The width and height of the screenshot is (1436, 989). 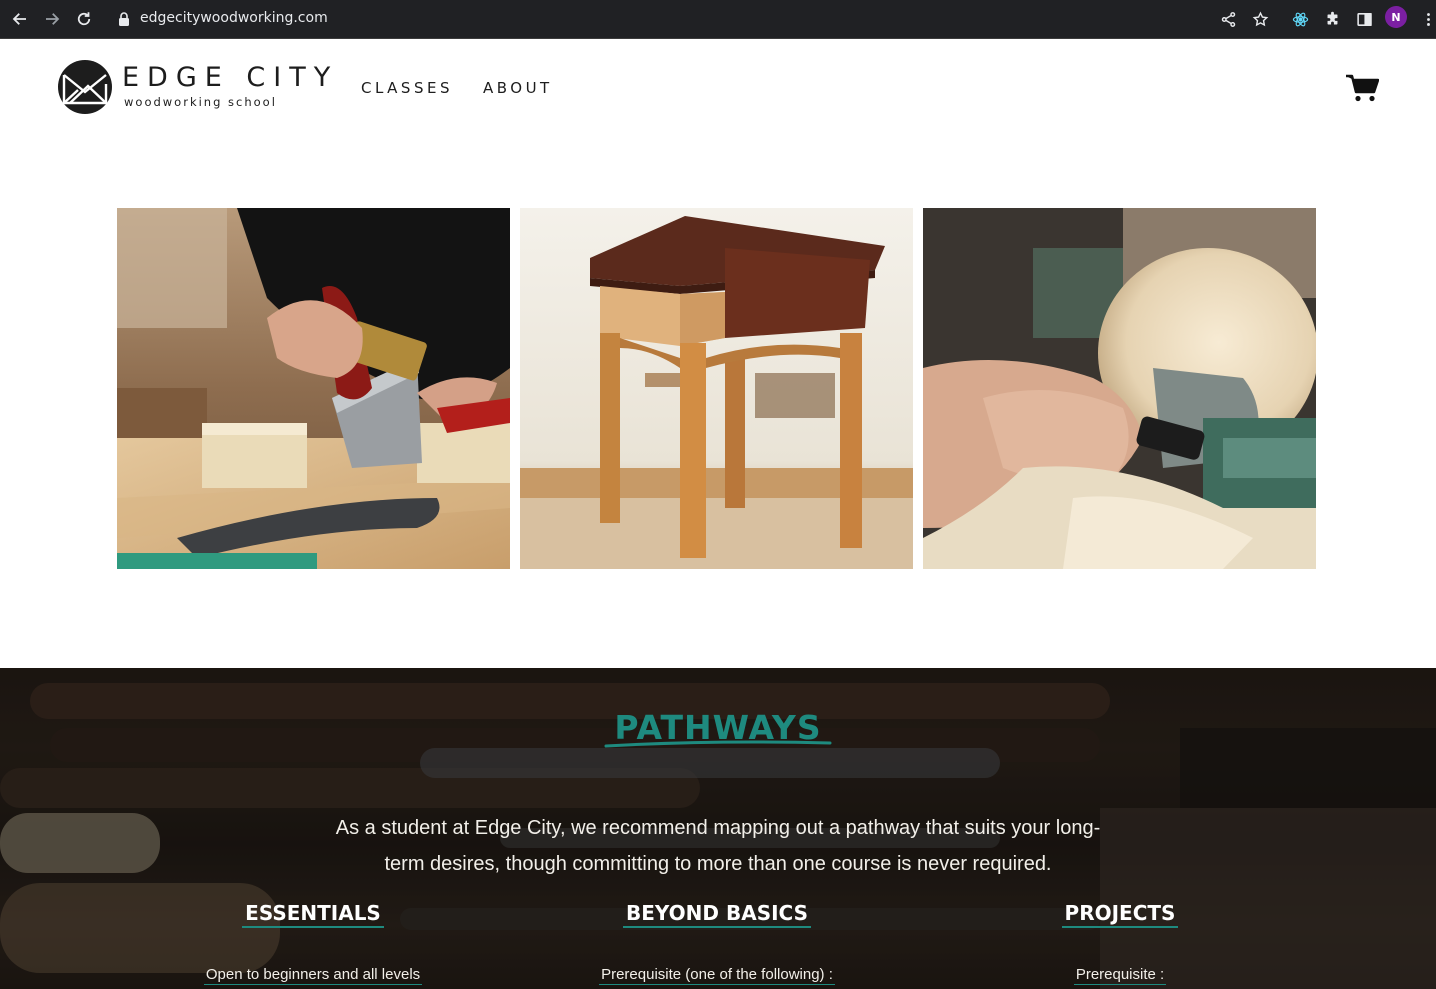 I want to click on pathway-heading-projects: PROJECTS, so click(x=1120, y=914).